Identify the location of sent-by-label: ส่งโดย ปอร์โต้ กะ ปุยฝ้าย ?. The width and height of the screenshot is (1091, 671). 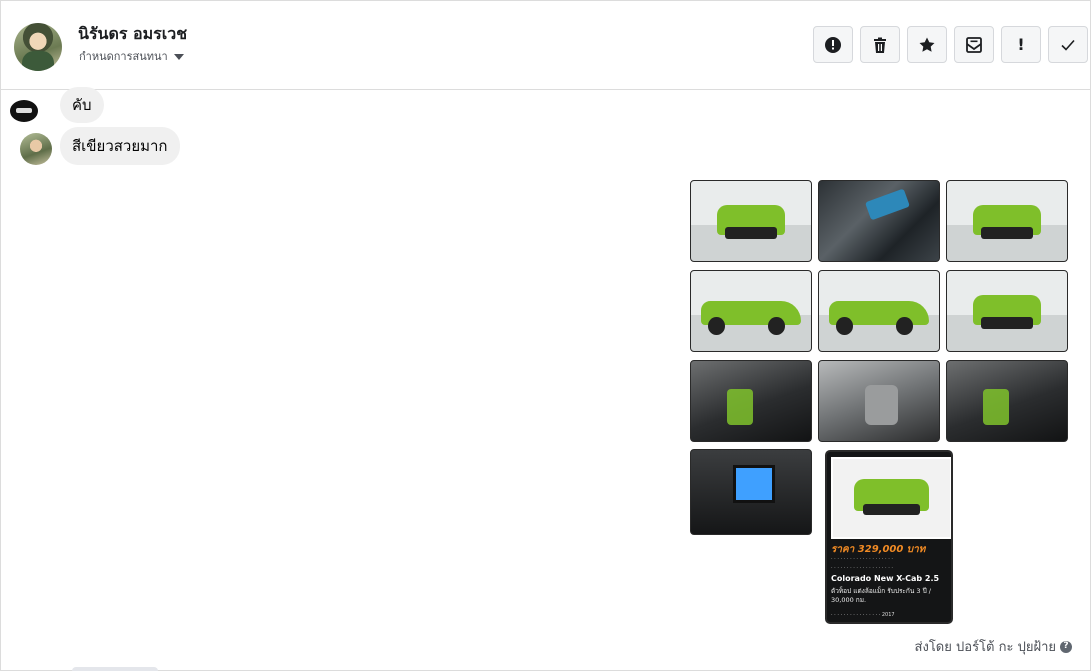
(993, 646).